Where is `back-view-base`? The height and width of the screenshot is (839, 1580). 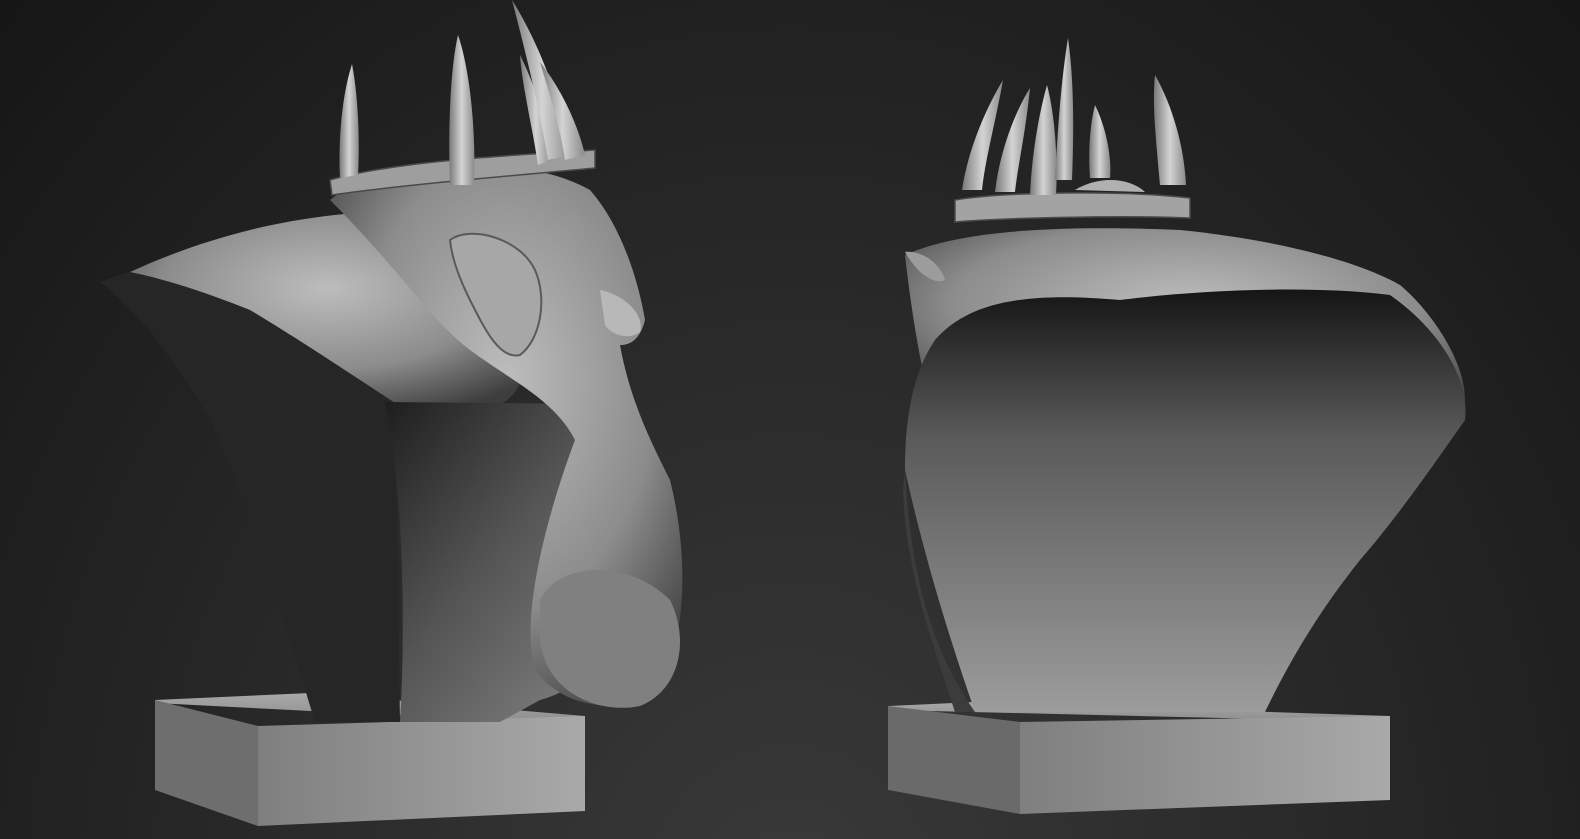 back-view-base is located at coordinates (1139, 758).